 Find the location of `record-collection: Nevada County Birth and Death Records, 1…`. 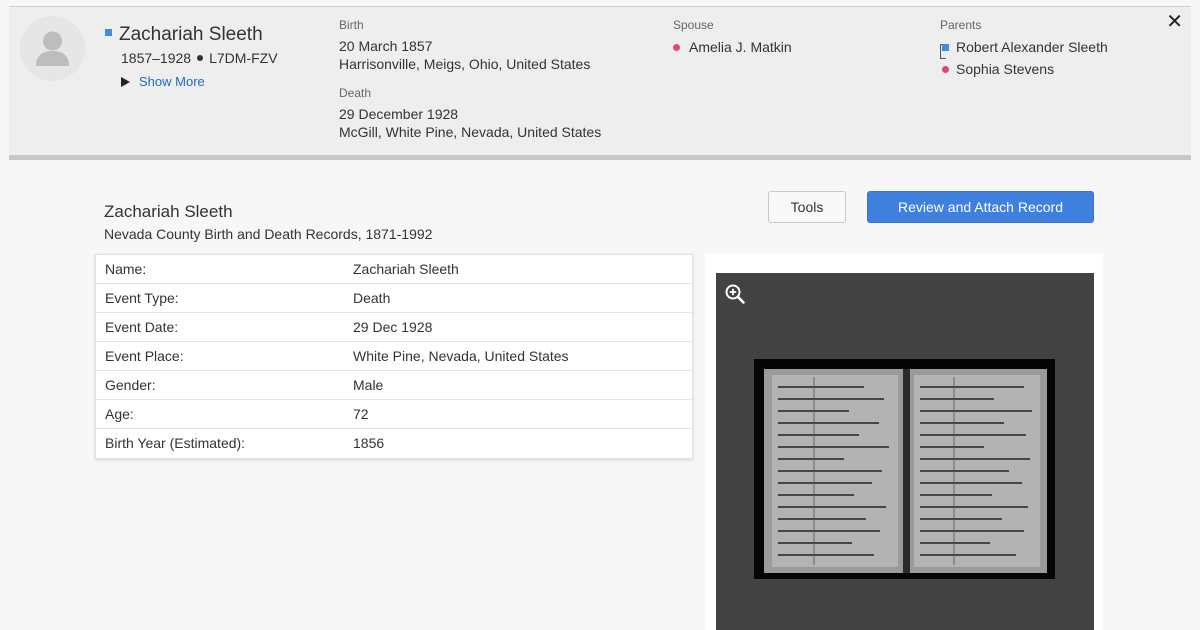

record-collection: Nevada County Birth and Death Records, 1… is located at coordinates (268, 234).